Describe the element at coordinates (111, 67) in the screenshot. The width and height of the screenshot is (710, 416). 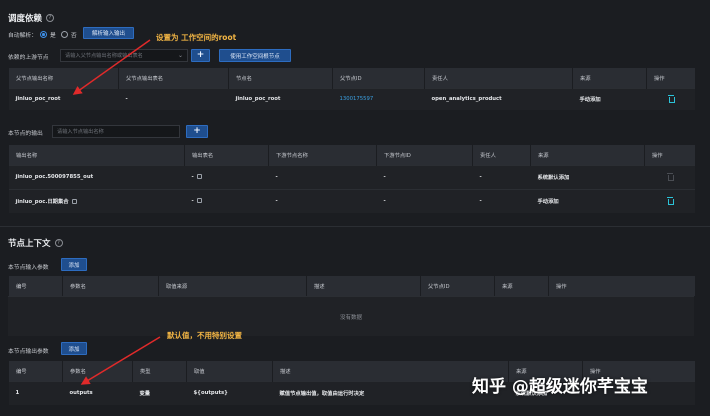
I see `arrow-root` at that location.